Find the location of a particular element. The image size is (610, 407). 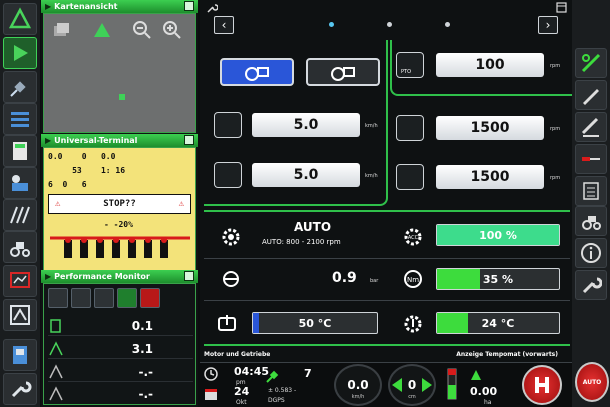

rpm-2-field: 1500 is located at coordinates (490, 177).